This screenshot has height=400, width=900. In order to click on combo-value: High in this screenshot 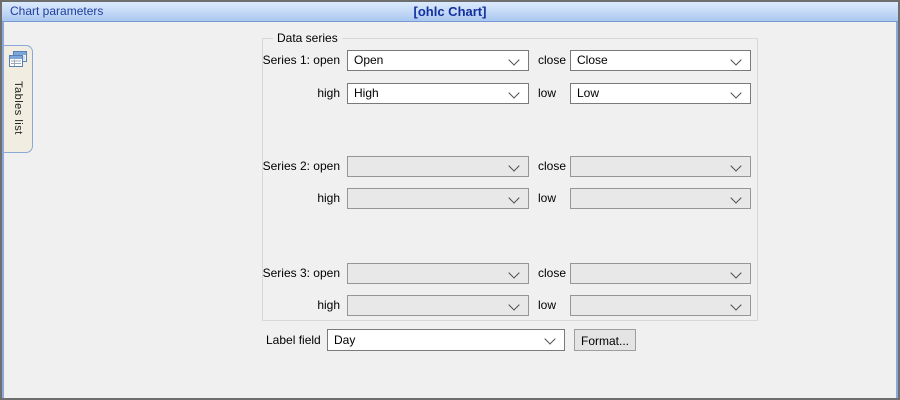, I will do `click(366, 93)`.